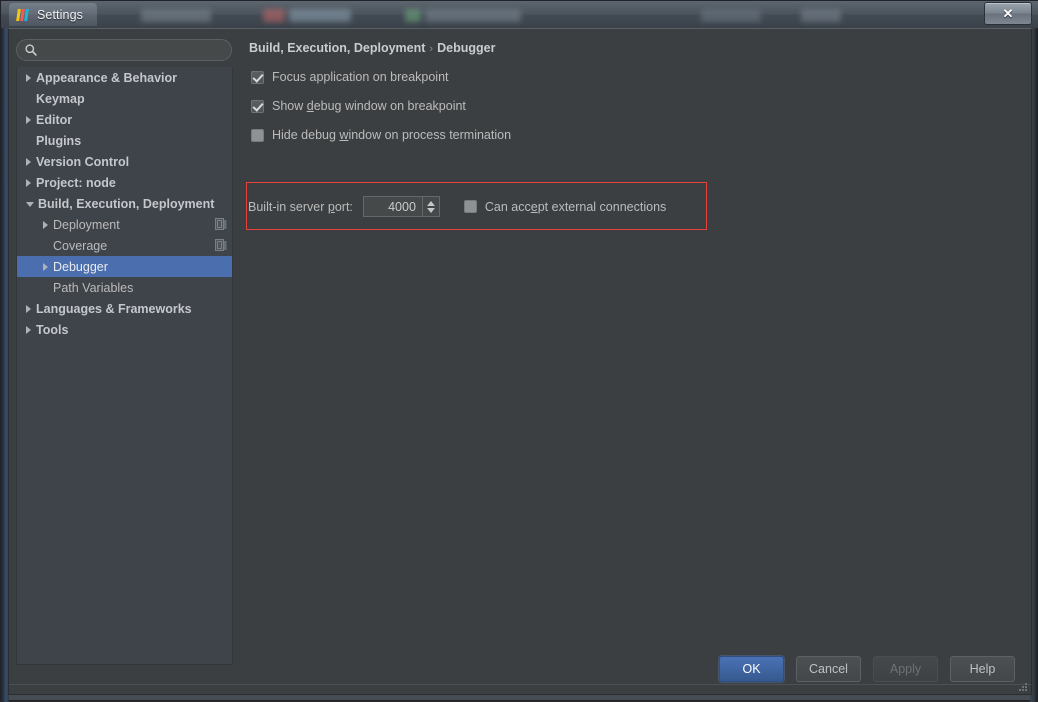 This screenshot has height=702, width=1038. What do you see at coordinates (93, 287) in the screenshot?
I see `sidebar-item-label: Path Variables` at bounding box center [93, 287].